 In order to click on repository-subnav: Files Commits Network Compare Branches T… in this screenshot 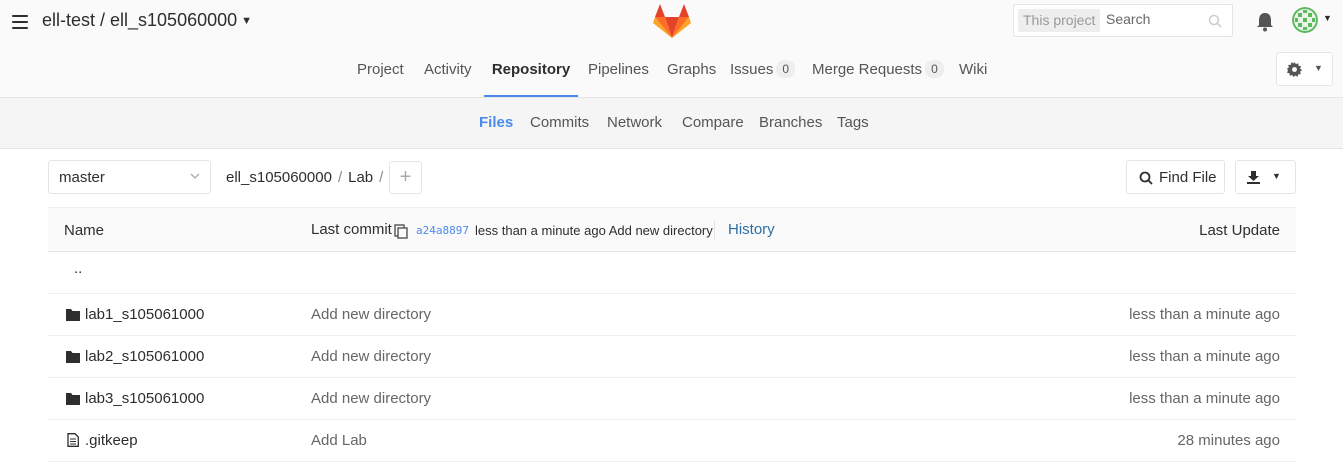, I will do `click(671, 123)`.